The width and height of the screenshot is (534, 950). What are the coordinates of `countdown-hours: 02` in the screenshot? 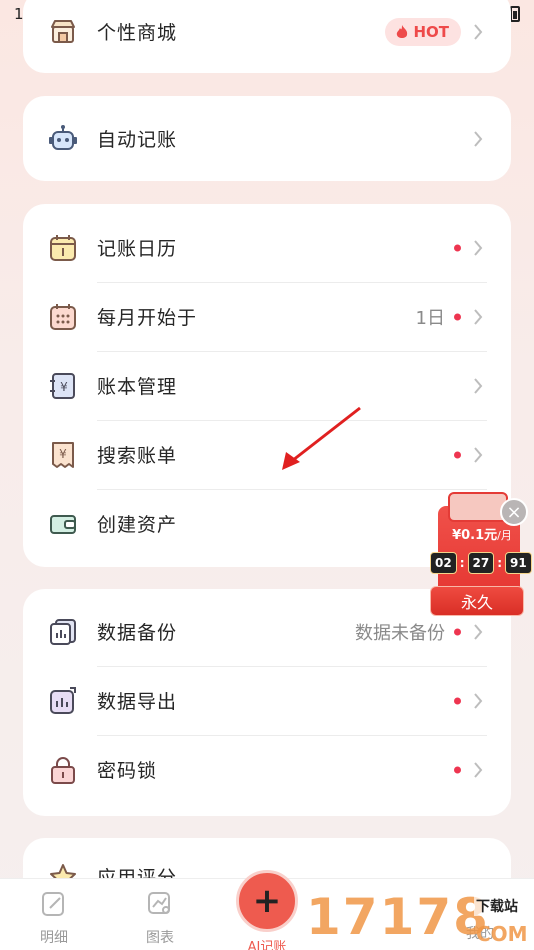 It's located at (443, 563).